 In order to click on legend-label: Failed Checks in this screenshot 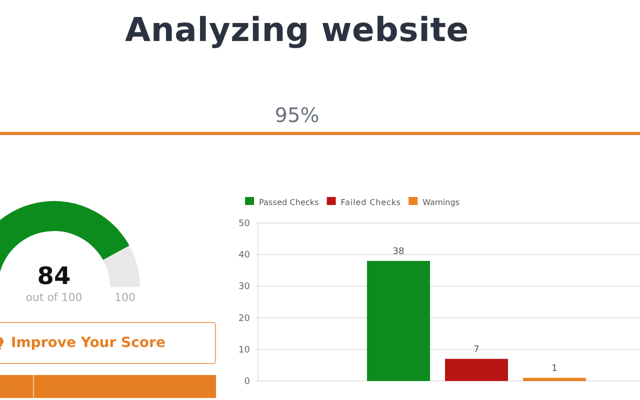, I will do `click(370, 202)`.